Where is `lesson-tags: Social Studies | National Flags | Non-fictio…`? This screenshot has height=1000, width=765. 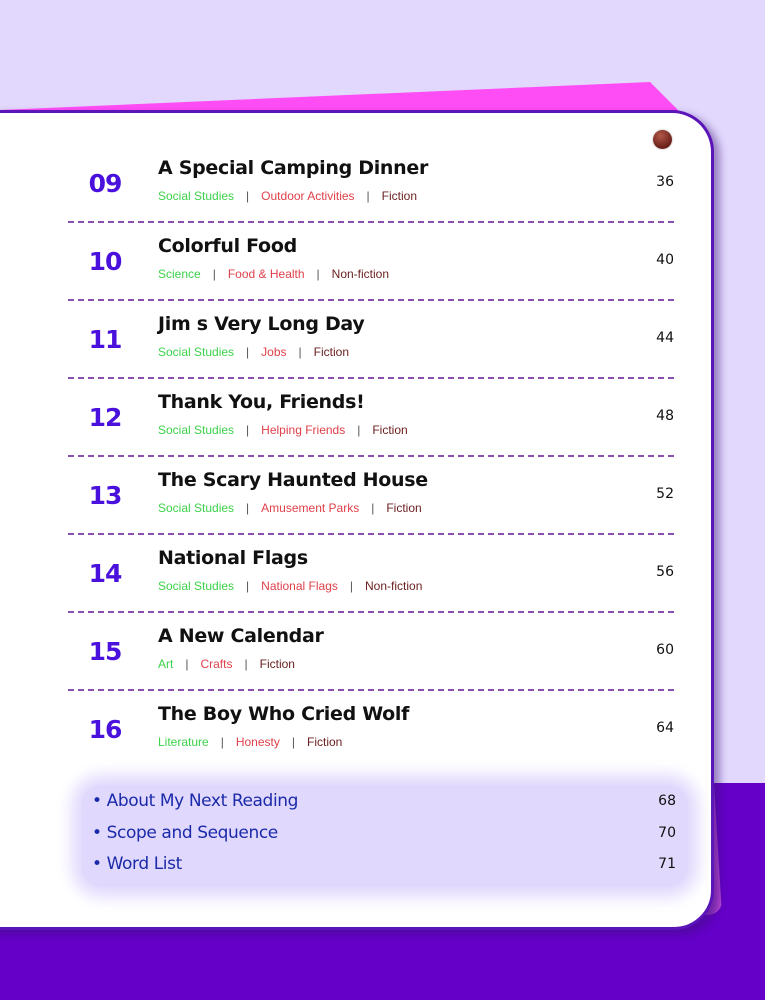 lesson-tags: Social Studies | National Flags | Non-fictio… is located at coordinates (290, 586).